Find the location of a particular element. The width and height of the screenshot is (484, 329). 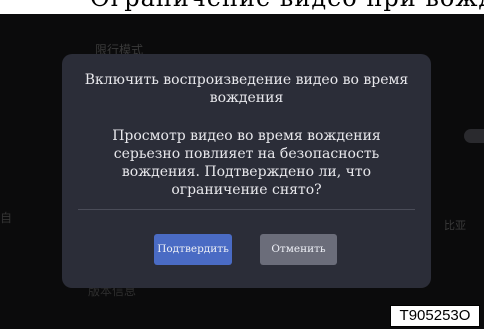

background-side-text: 自 is located at coordinates (6, 218).